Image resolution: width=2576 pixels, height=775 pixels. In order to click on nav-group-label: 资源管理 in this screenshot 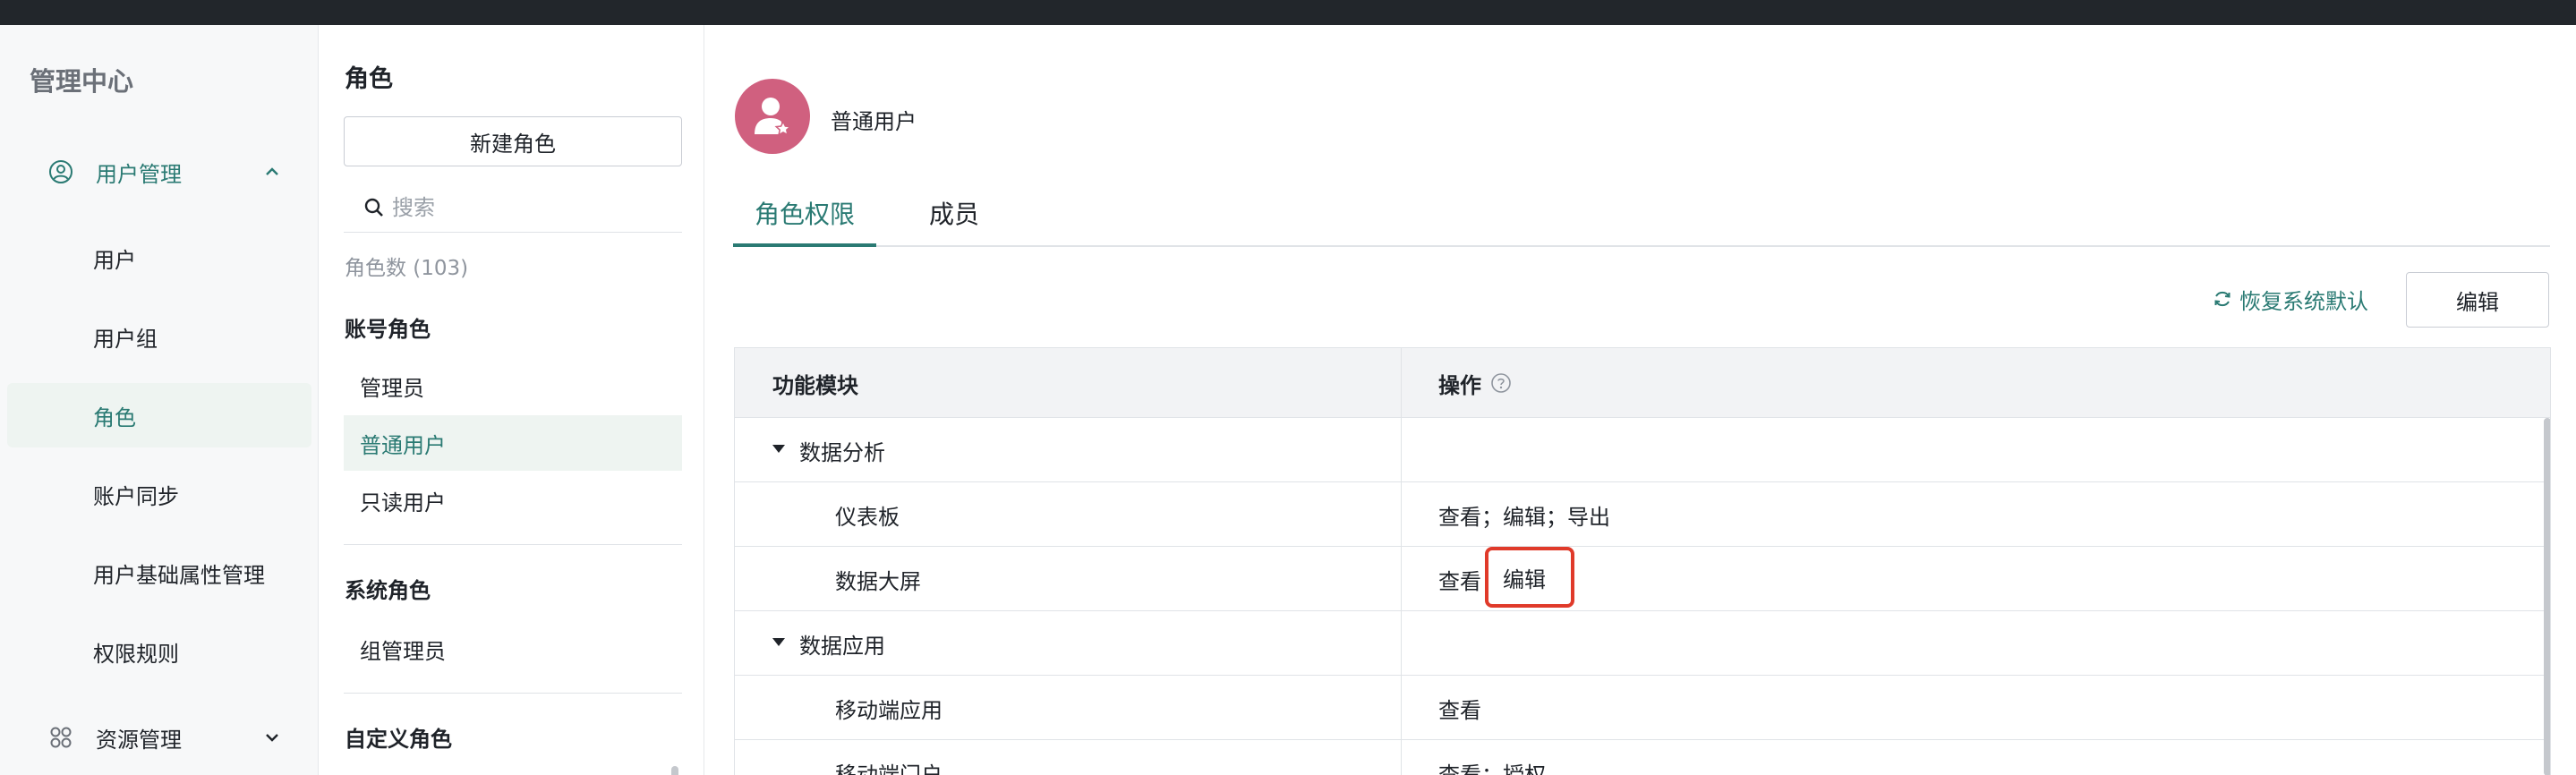, I will do `click(139, 740)`.